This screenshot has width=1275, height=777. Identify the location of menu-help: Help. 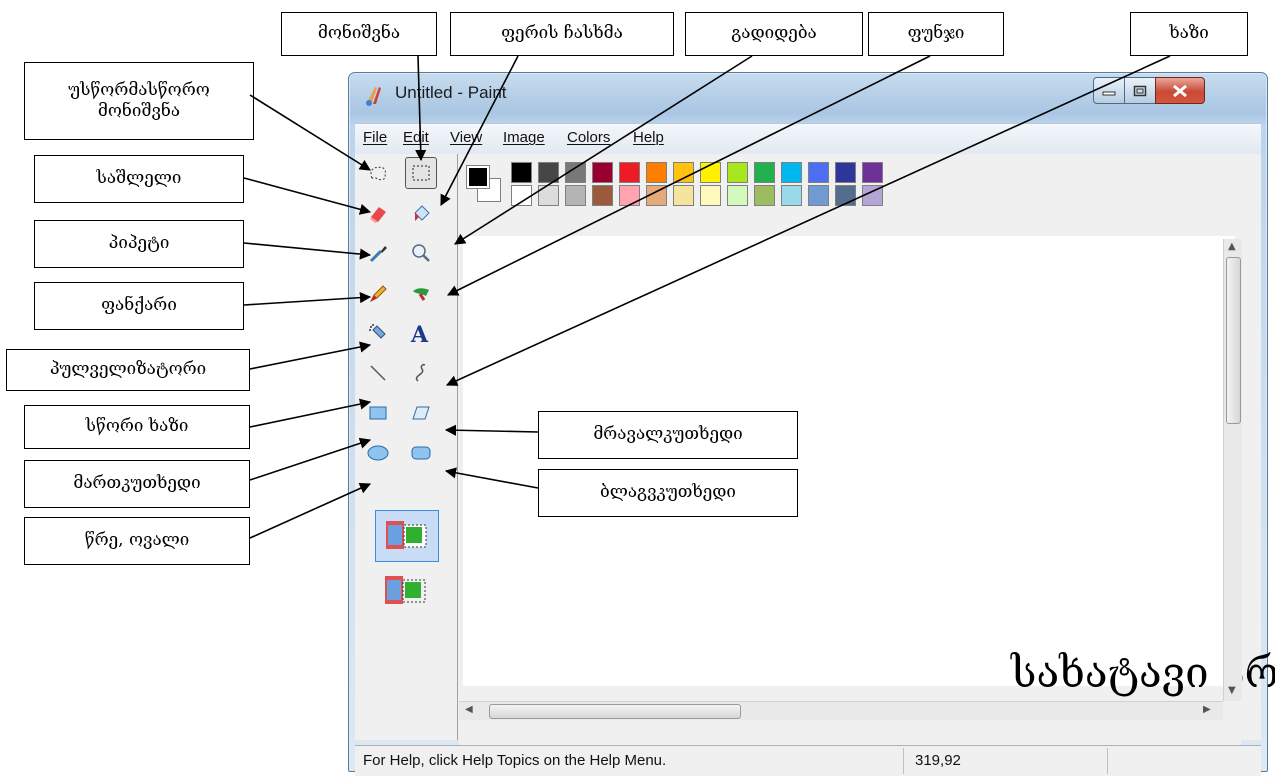
(648, 137).